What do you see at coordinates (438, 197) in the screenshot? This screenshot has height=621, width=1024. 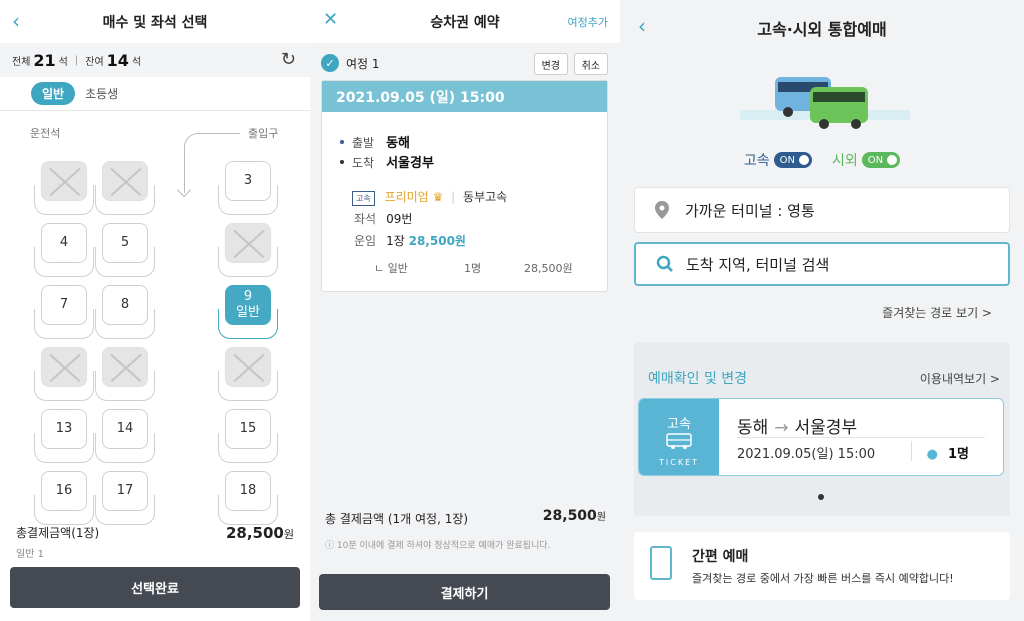 I see `crown-icon: ♛` at bounding box center [438, 197].